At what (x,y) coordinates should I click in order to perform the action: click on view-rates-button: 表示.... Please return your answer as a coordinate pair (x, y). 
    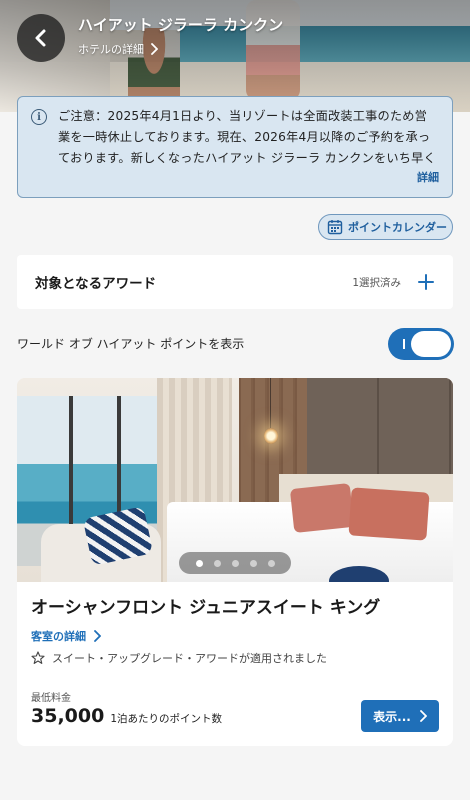
    Looking at the image, I should click on (400, 716).